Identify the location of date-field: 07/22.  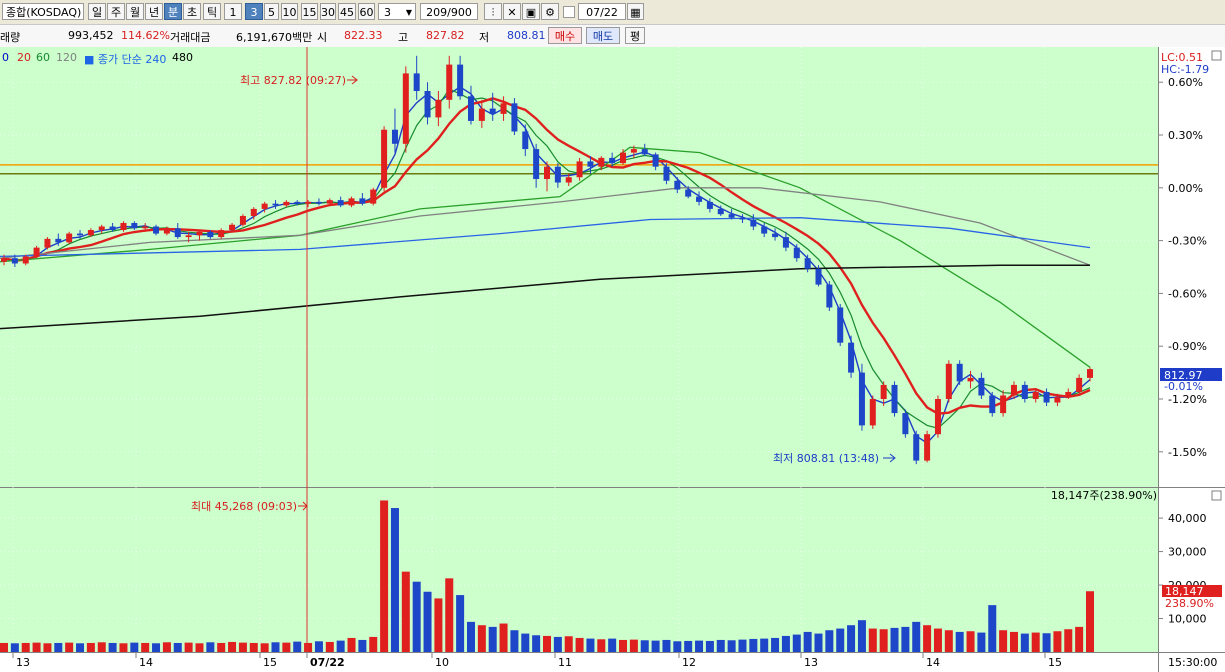
(602, 11).